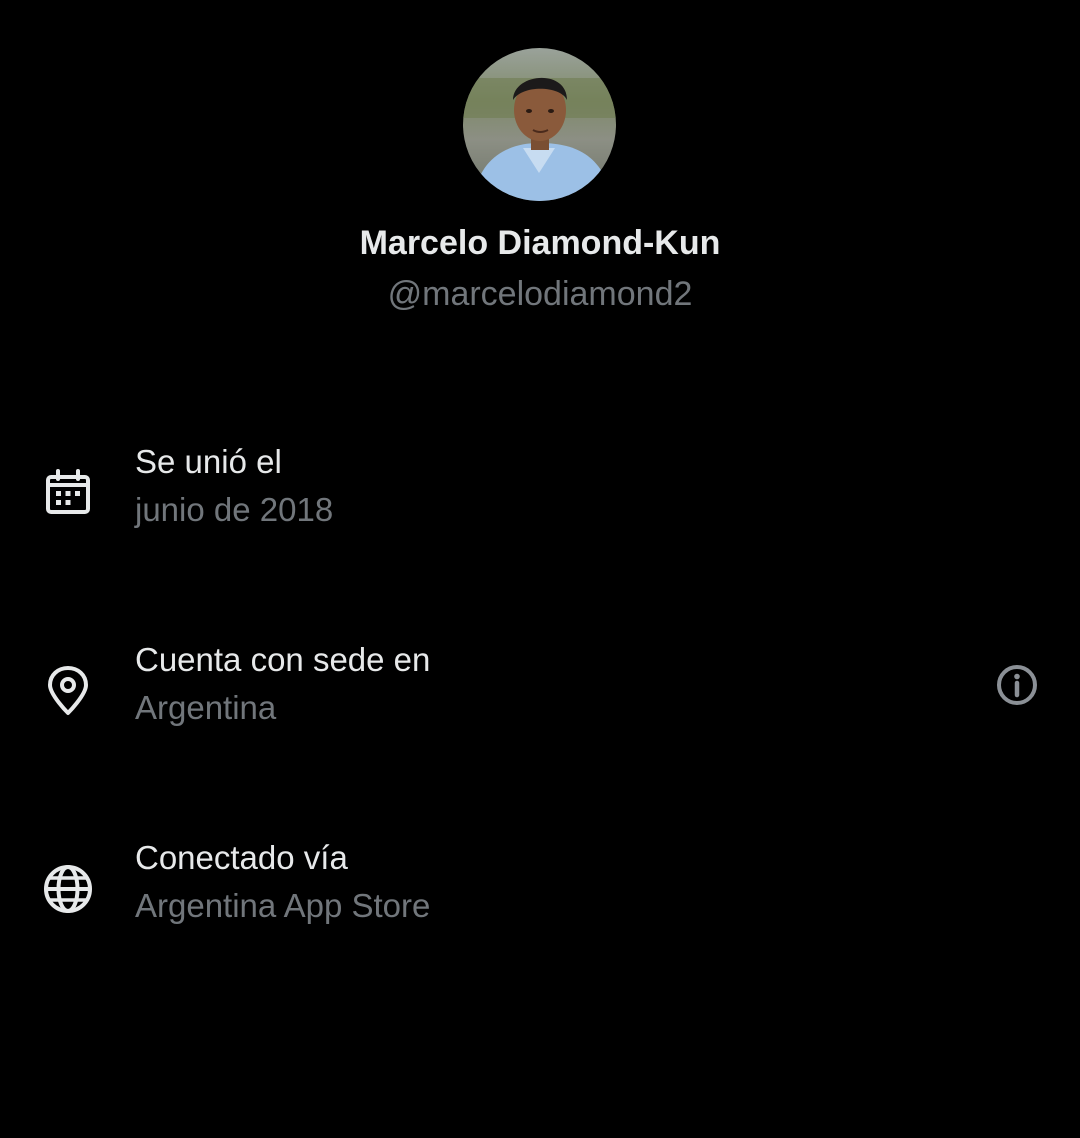 This screenshot has width=1080, height=1138. Describe the element at coordinates (208, 461) in the screenshot. I see `detail-label-joined: Se unió el` at that location.